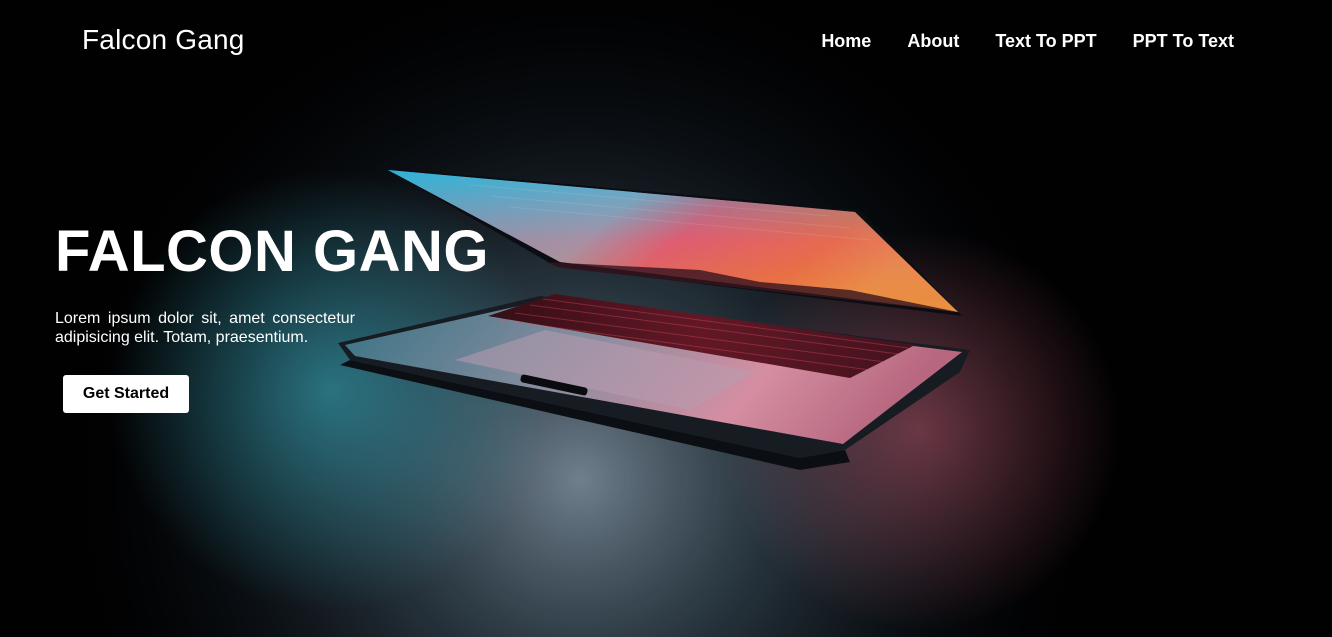 This screenshot has width=1332, height=637. I want to click on nav-link-ppt-to-text: PPT To Text, so click(1183, 41).